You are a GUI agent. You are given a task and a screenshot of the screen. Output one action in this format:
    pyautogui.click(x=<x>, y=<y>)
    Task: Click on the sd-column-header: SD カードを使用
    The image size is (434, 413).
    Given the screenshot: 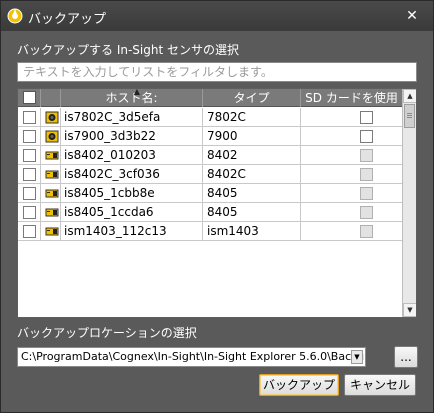 What is the action you would take?
    pyautogui.click(x=351, y=98)
    